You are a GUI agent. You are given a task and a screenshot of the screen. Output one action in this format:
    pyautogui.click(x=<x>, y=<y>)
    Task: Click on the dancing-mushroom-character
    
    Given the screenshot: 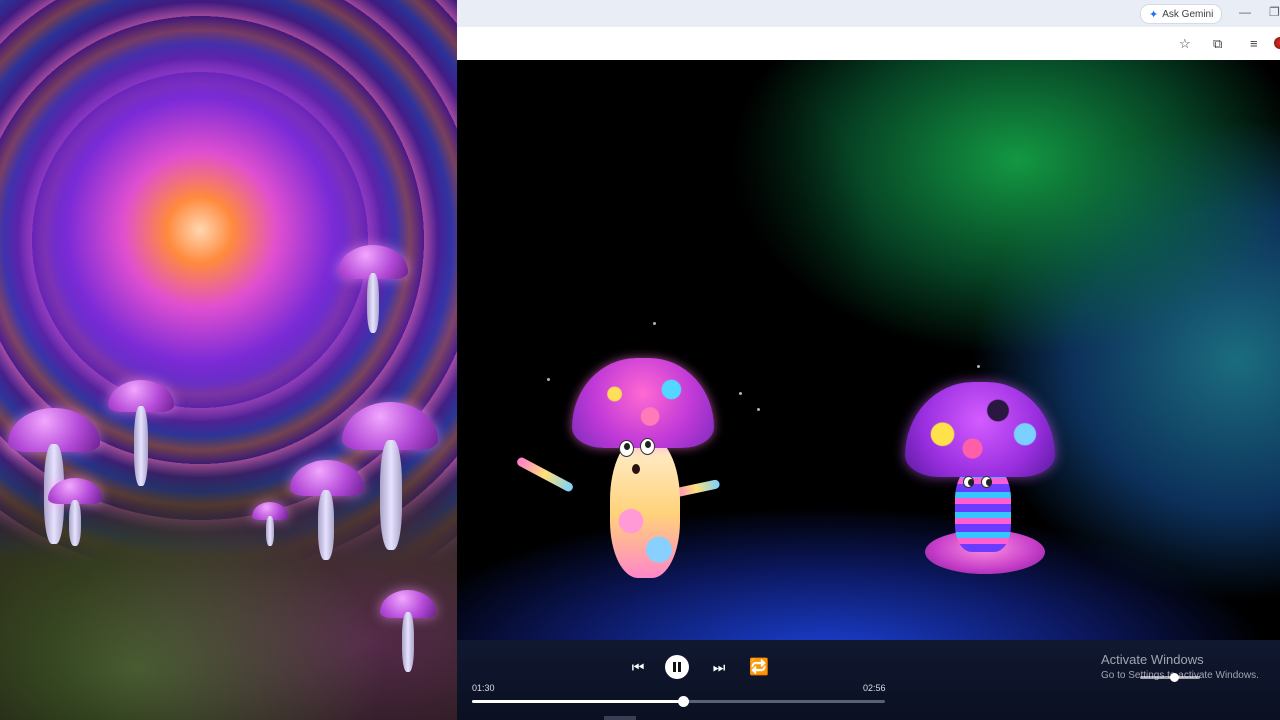 What is the action you would take?
    pyautogui.click(x=618, y=473)
    